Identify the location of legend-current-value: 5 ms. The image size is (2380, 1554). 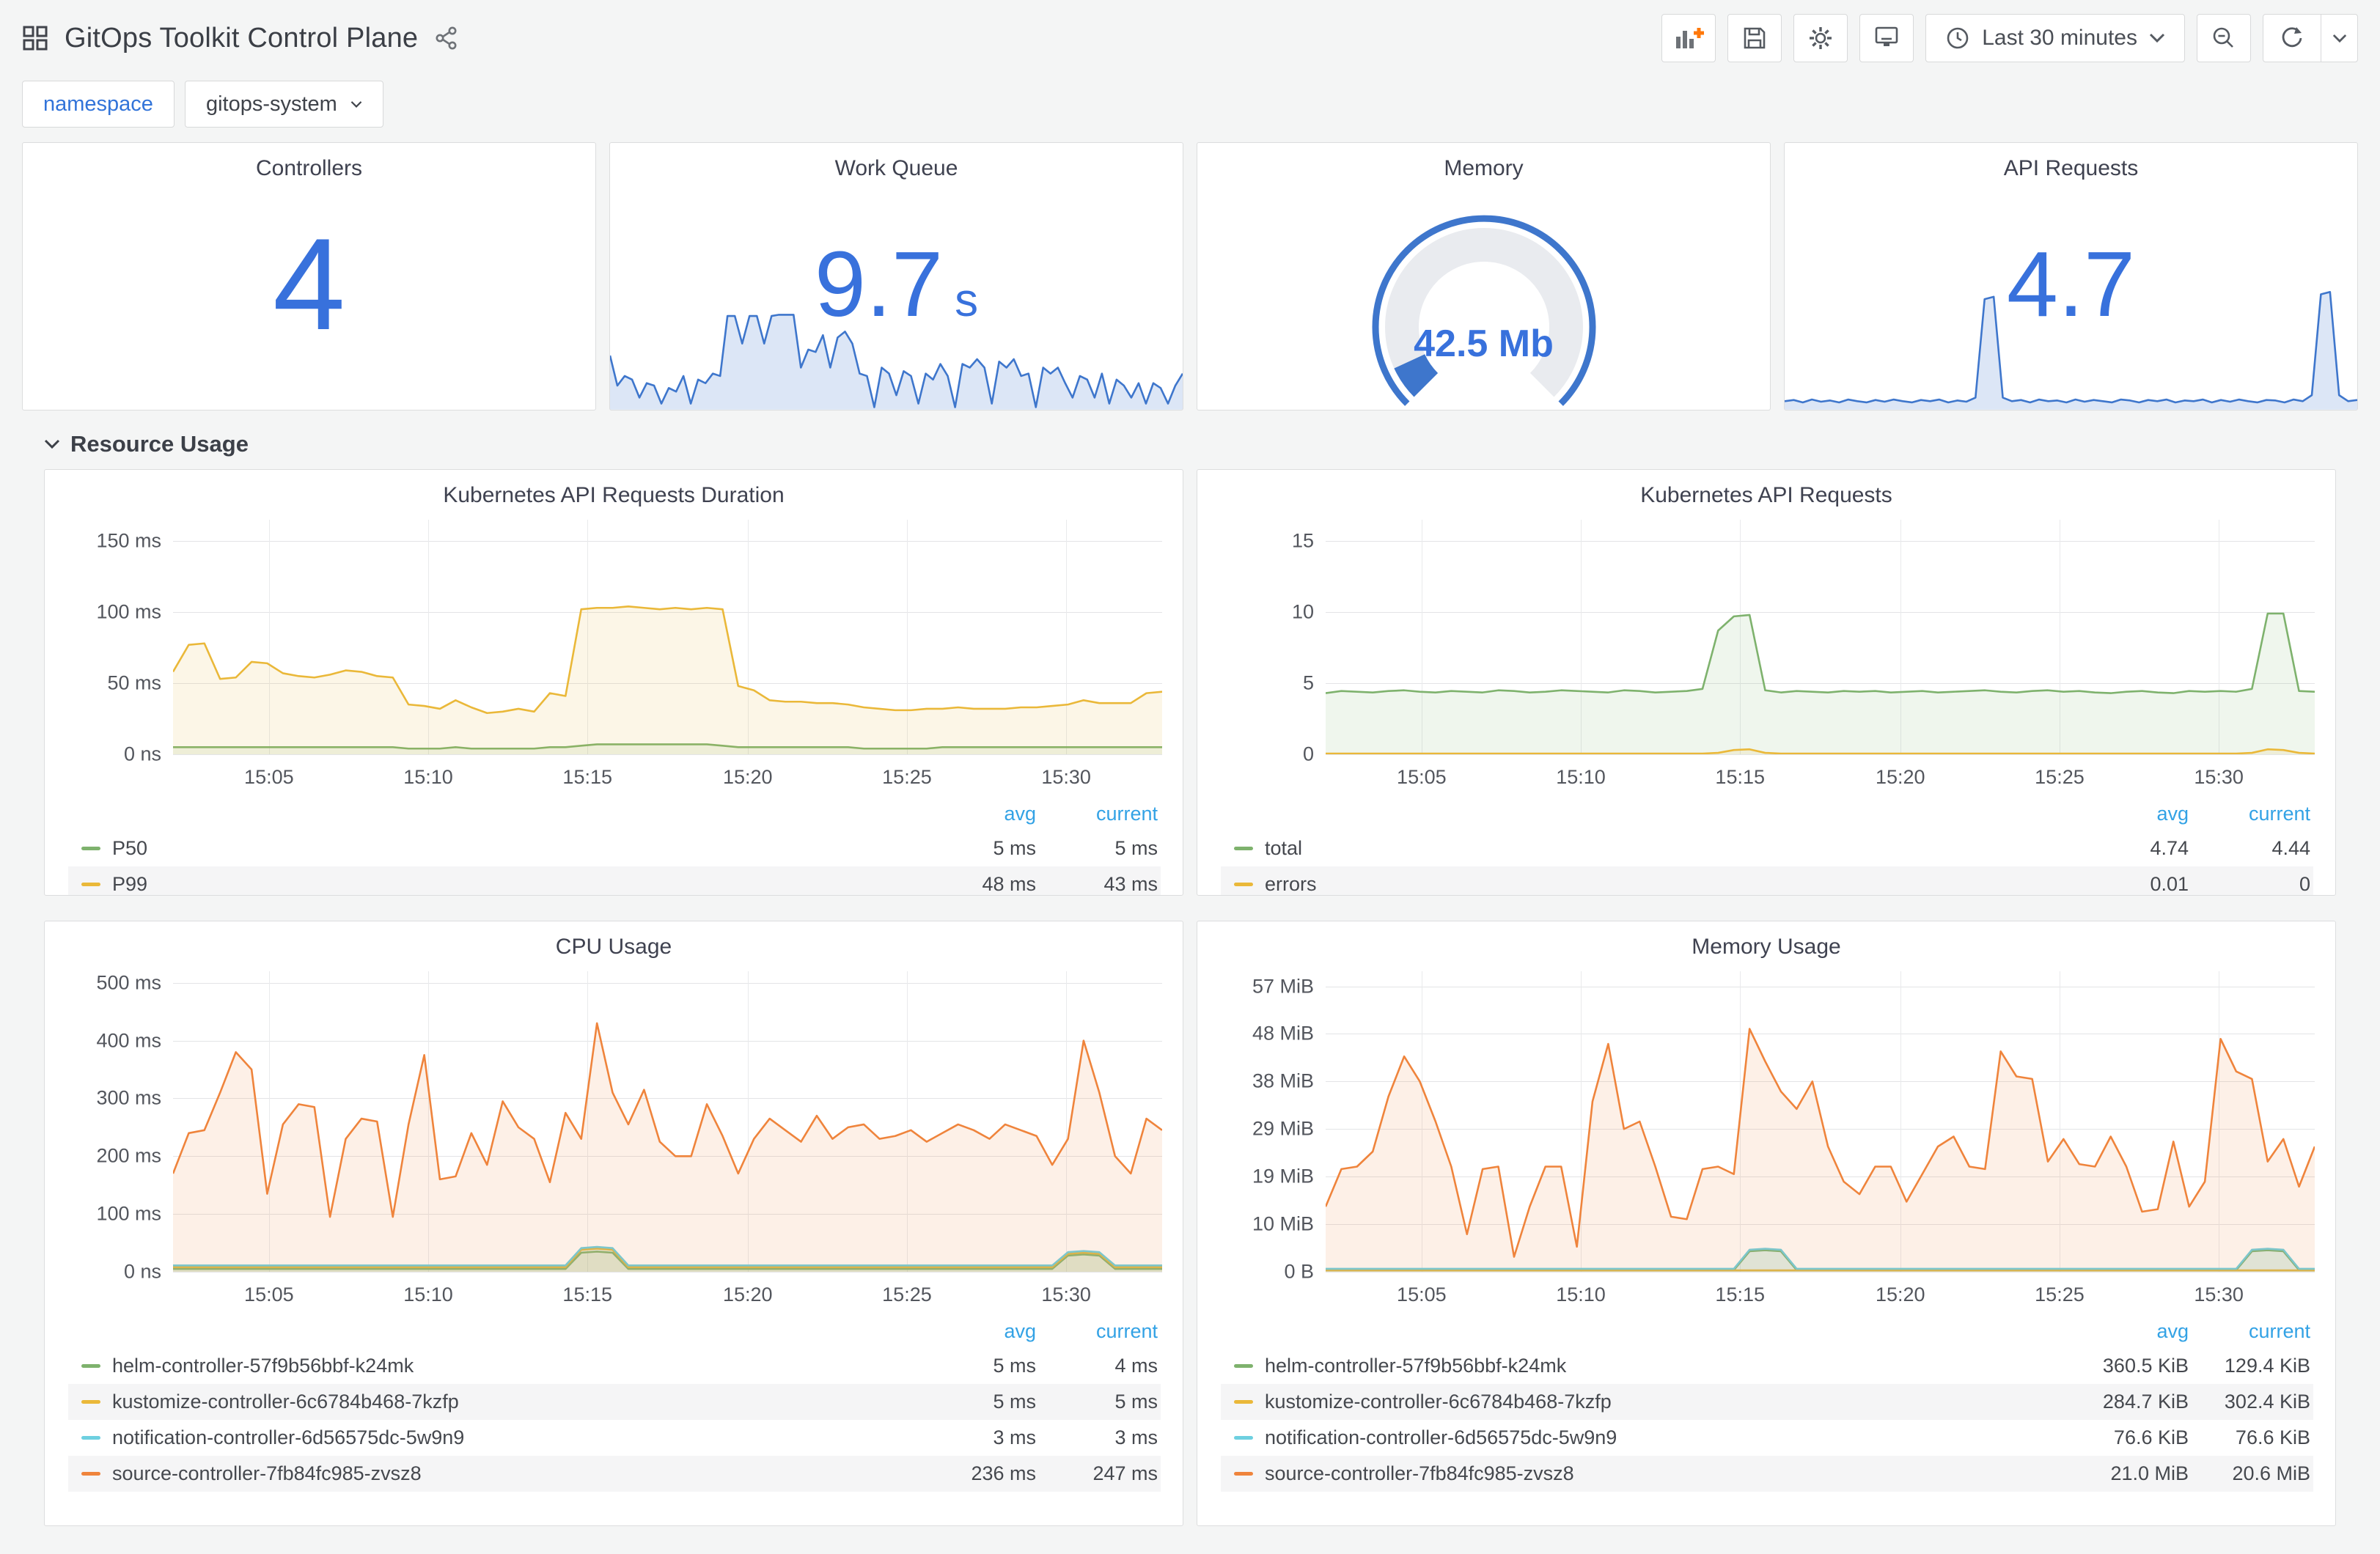
(1136, 848).